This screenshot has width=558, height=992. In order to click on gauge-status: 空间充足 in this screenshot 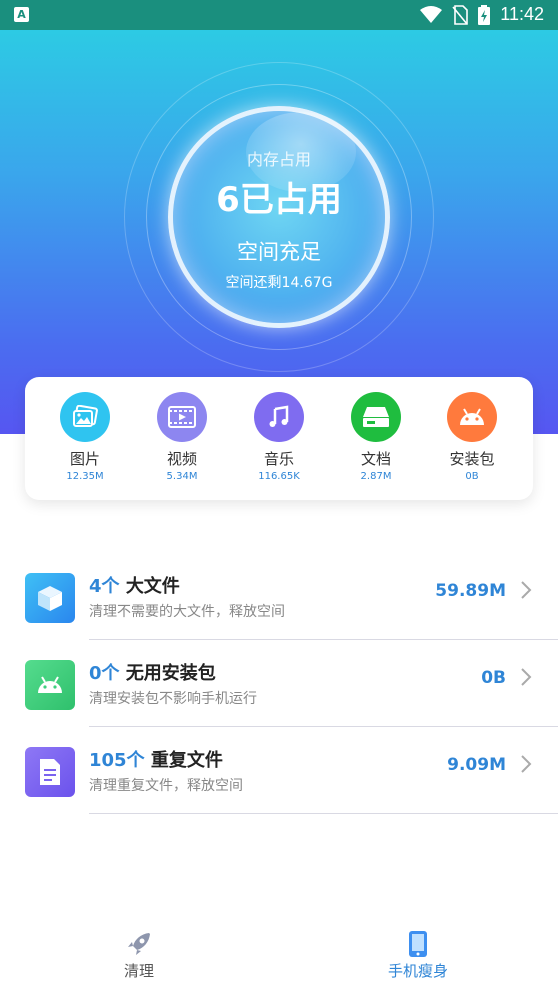, I will do `click(279, 252)`.